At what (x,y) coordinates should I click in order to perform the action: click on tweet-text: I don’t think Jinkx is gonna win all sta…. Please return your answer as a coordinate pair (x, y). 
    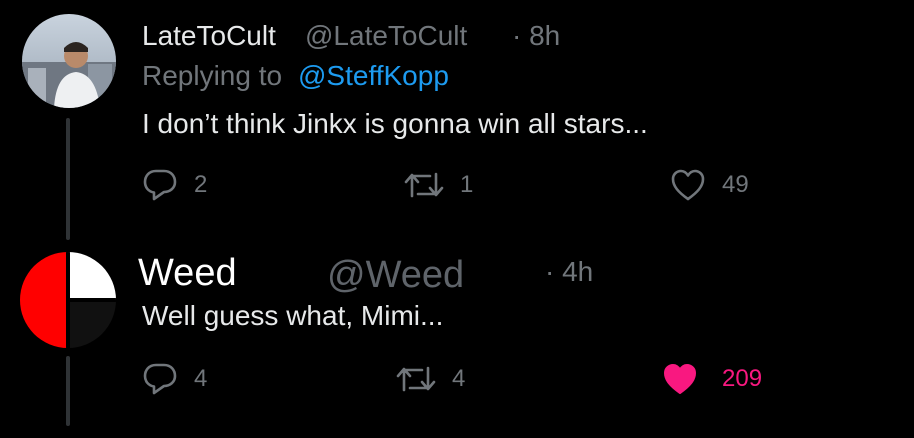
    Looking at the image, I should click on (395, 123).